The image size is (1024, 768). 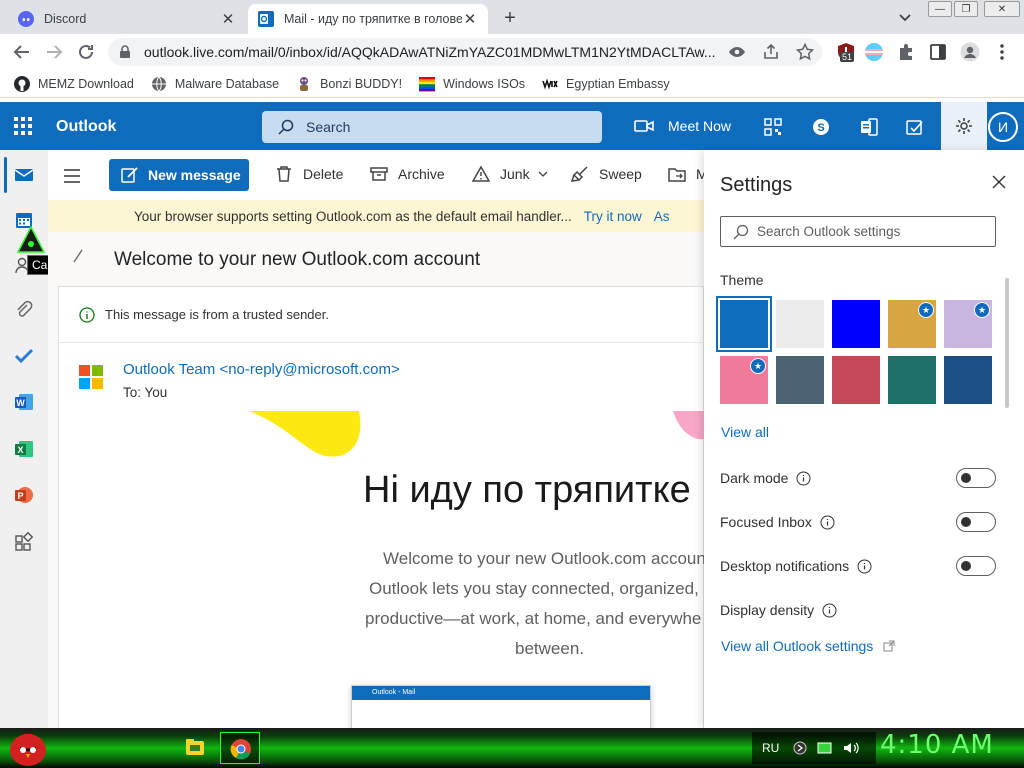 What do you see at coordinates (938, 52) in the screenshot?
I see `side-panel-icon` at bounding box center [938, 52].